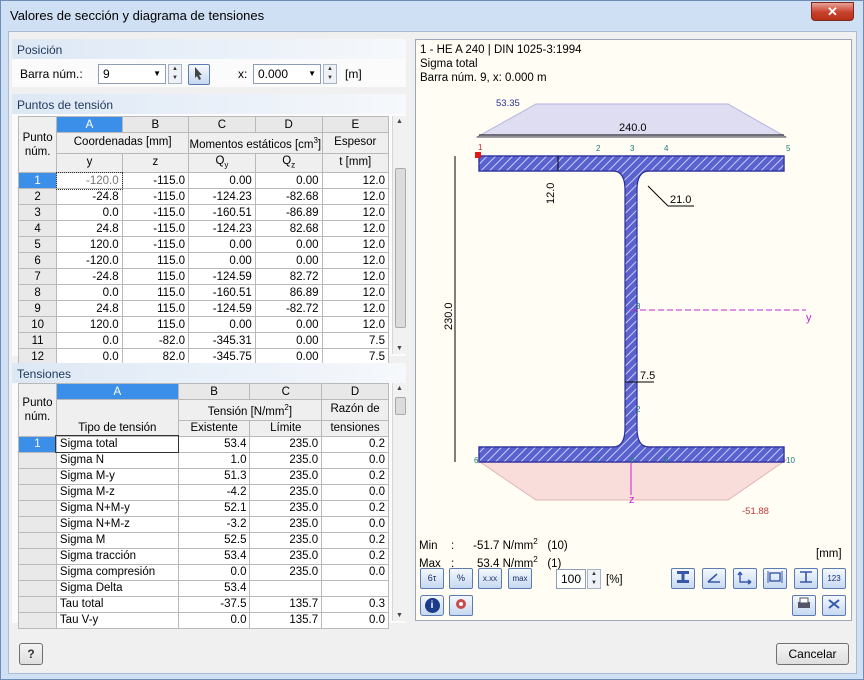 Image resolution: width=864 pixels, height=680 pixels. I want to click on table-cell: Sigma N, so click(117, 460).